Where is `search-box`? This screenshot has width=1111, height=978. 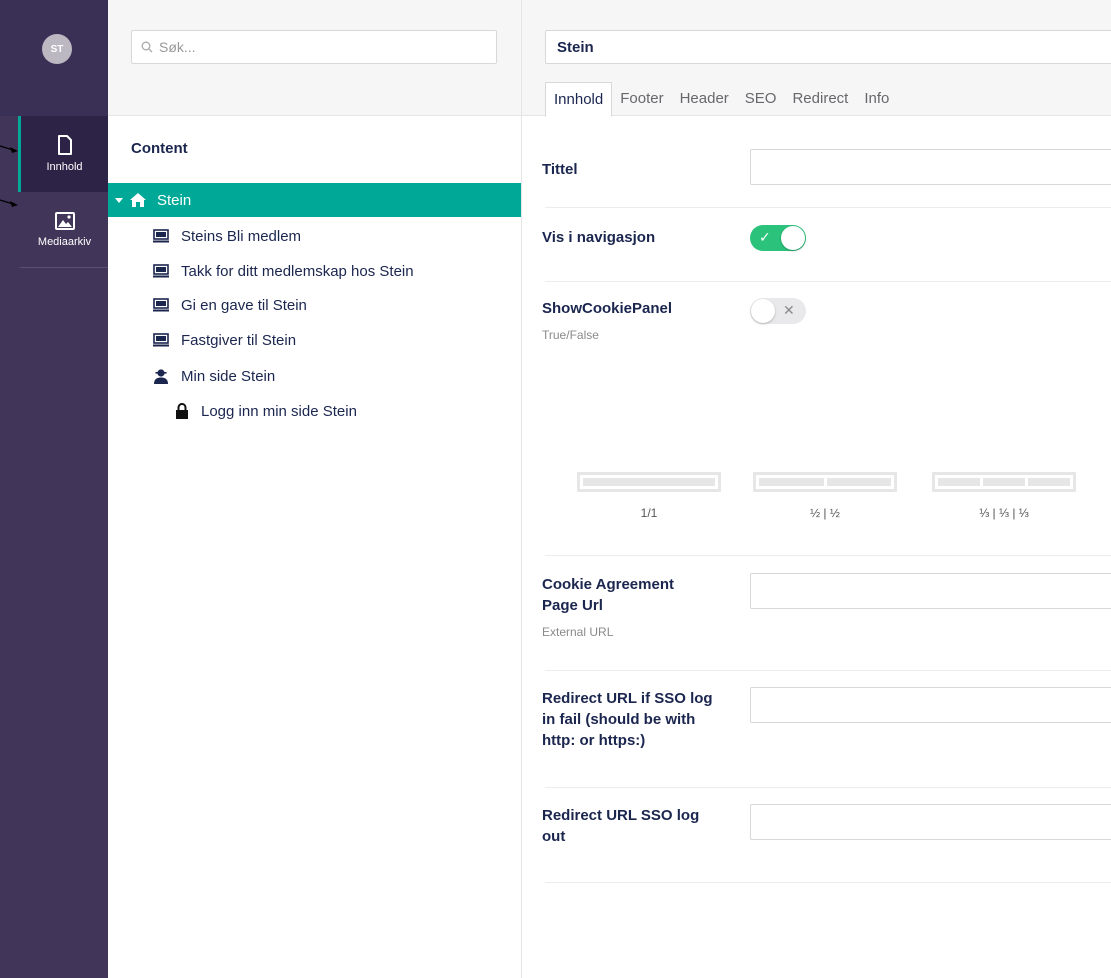
search-box is located at coordinates (314, 47).